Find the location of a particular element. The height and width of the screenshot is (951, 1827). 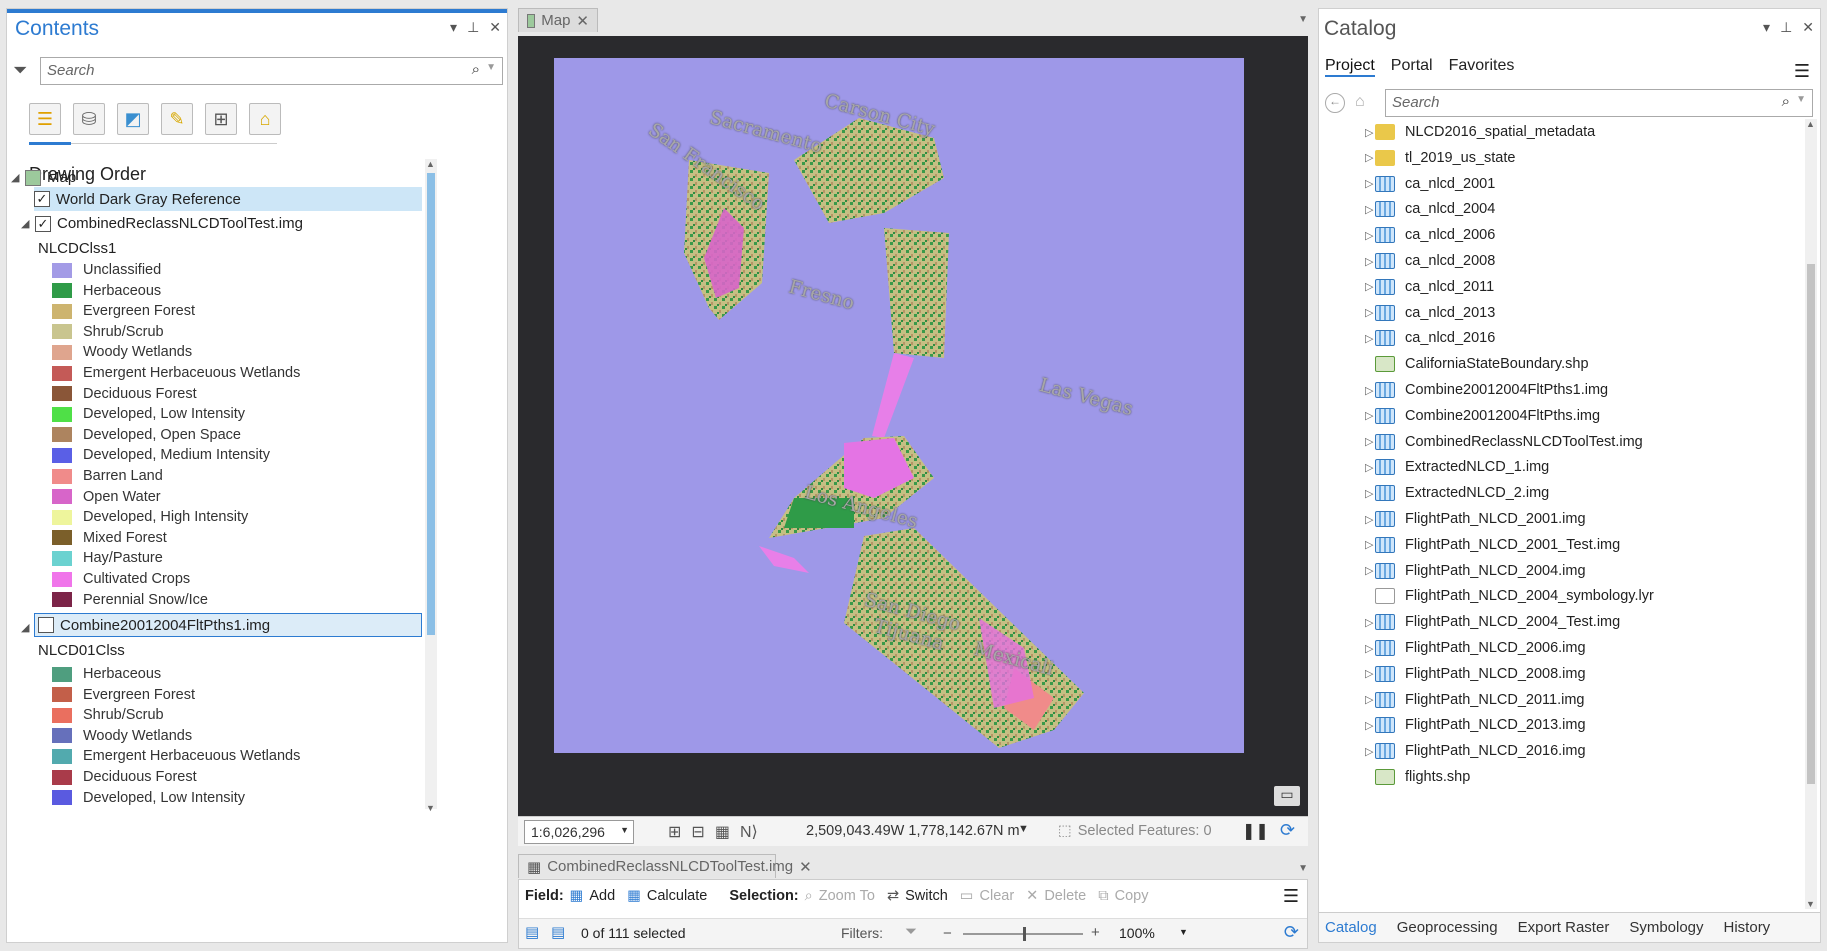

catalog-item: ▷ FlightPath_NLCD_2008.img is located at coordinates (1475, 673).